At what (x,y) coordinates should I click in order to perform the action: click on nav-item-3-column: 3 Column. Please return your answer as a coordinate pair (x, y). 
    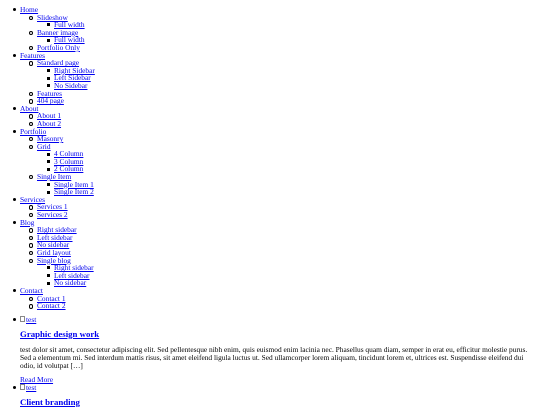
    Looking at the image, I should click on (288, 162).